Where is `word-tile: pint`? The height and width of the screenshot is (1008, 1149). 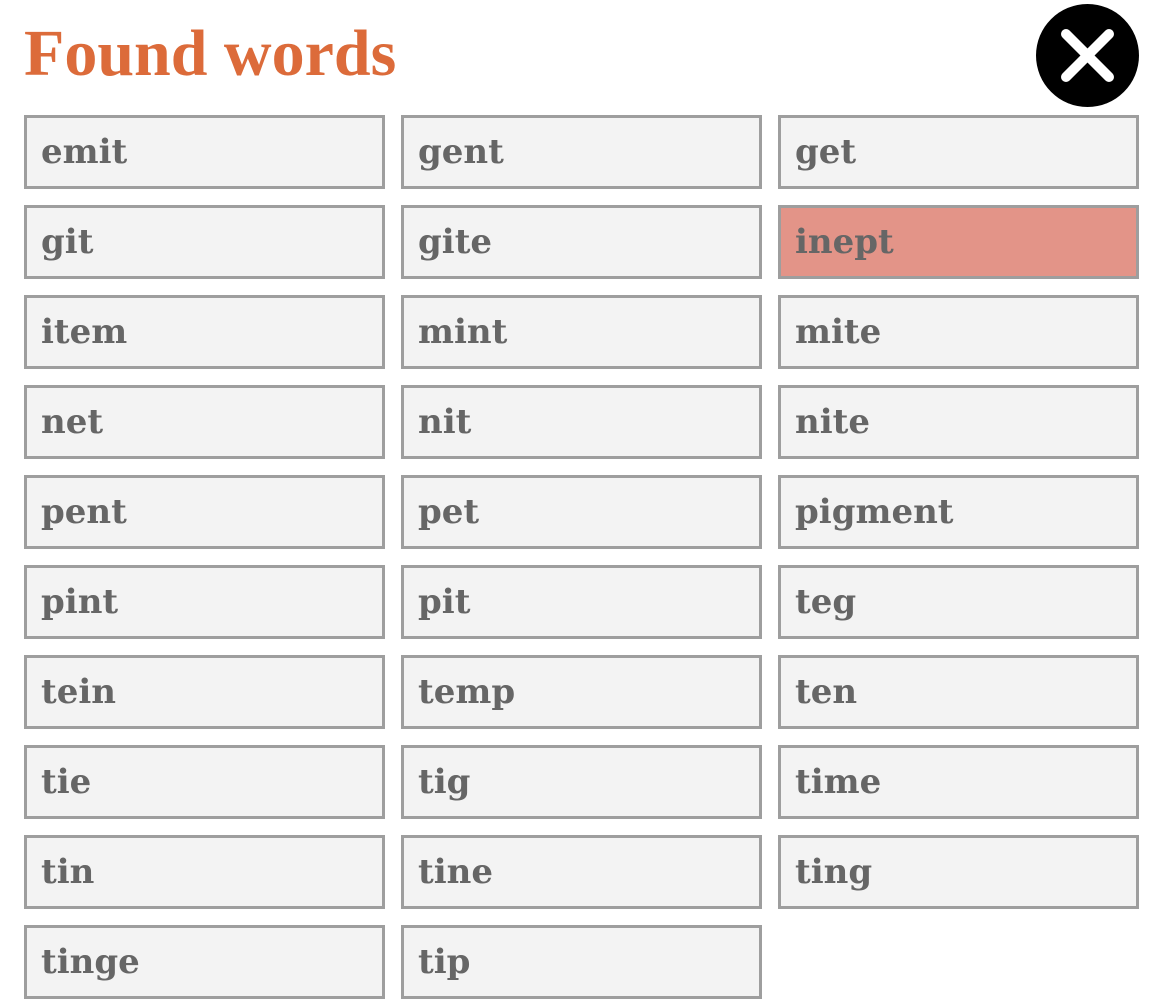
word-tile: pint is located at coordinates (204, 602).